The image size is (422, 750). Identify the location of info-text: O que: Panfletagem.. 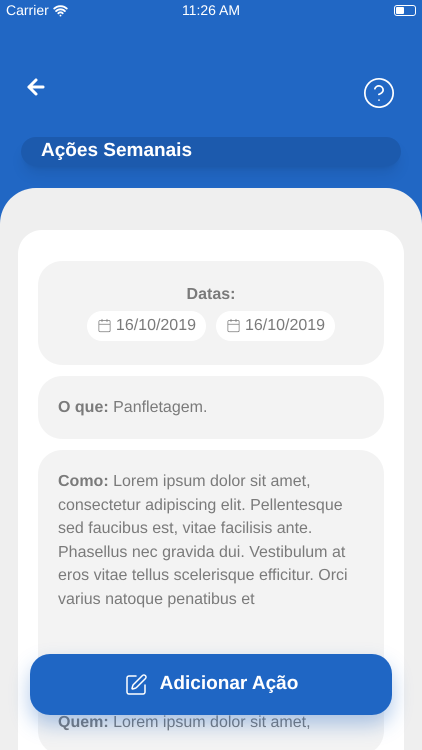
(133, 408).